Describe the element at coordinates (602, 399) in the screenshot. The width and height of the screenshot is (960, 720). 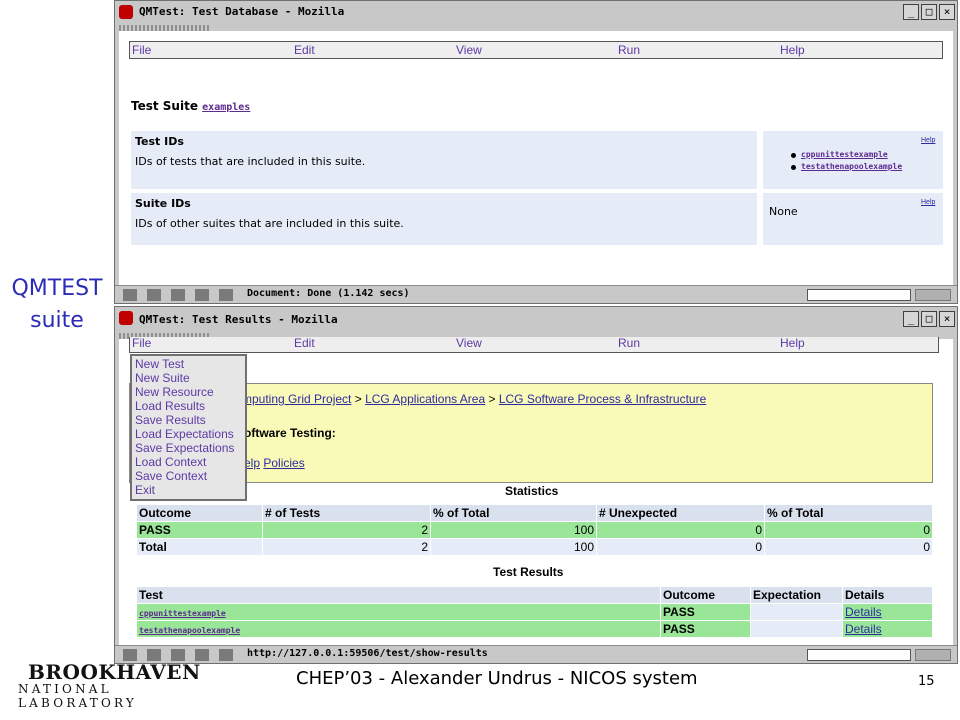
I see `breadcrumb-software-process: LCG Software Process & Infrastructure` at that location.